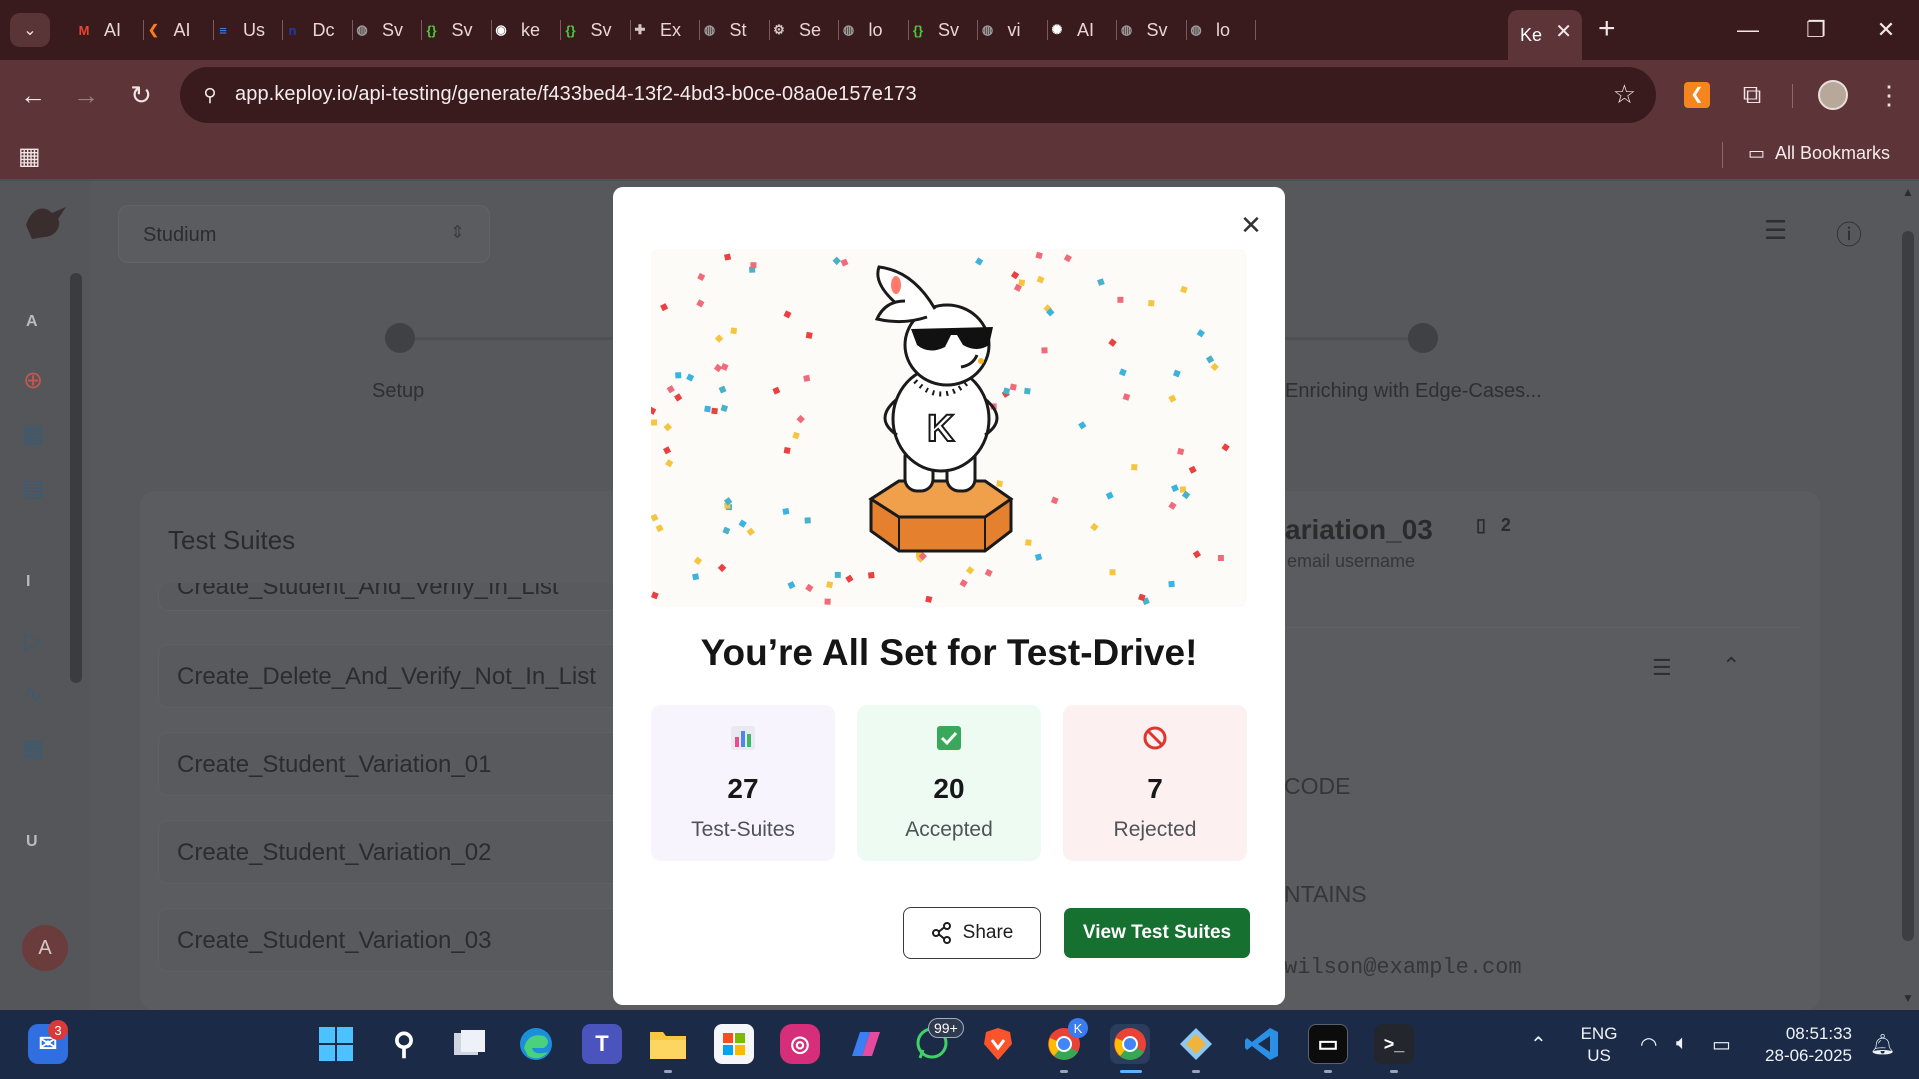 The image size is (1919, 1079). I want to click on page-scrollbar: ▲ ▼, so click(1908, 595).